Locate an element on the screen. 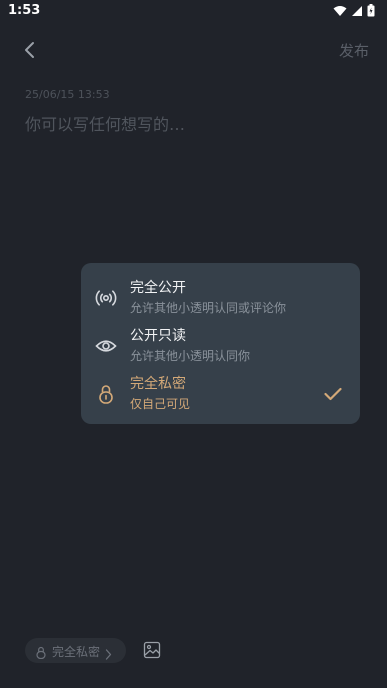 The image size is (387, 688). back-button is located at coordinates (30, 50).